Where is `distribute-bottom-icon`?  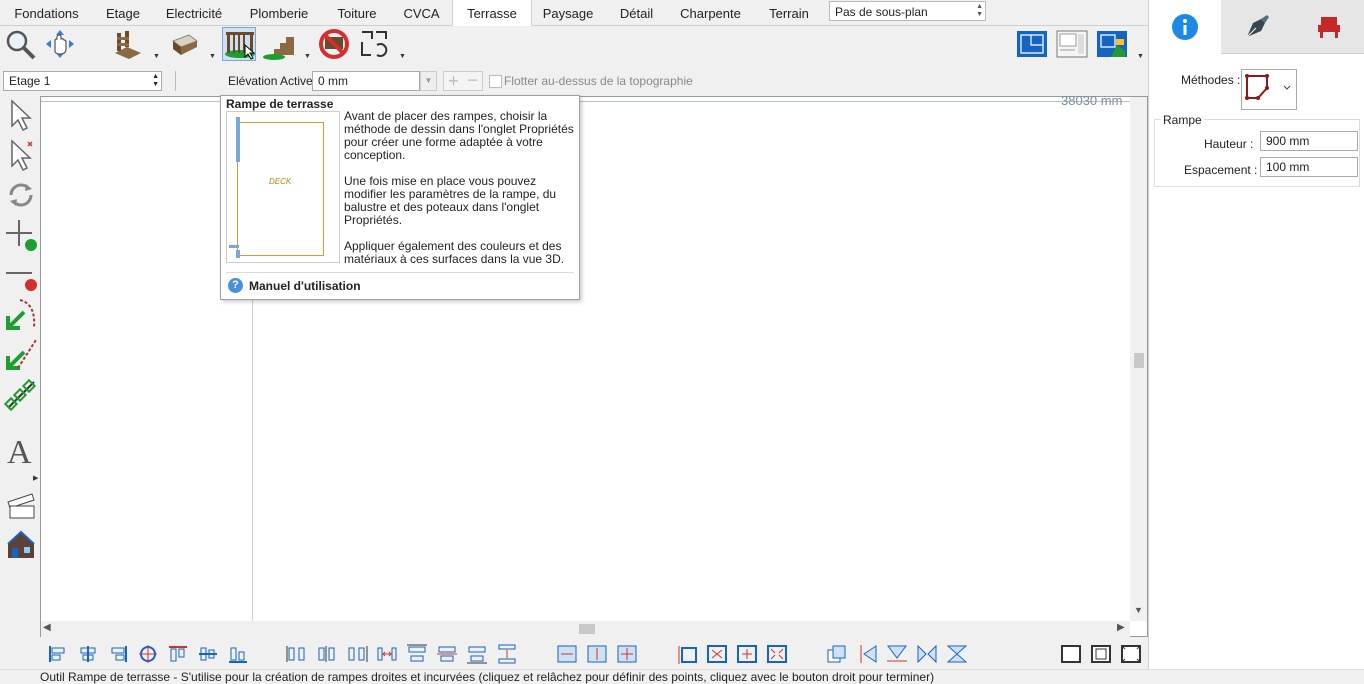
distribute-bottom-icon is located at coordinates (477, 654).